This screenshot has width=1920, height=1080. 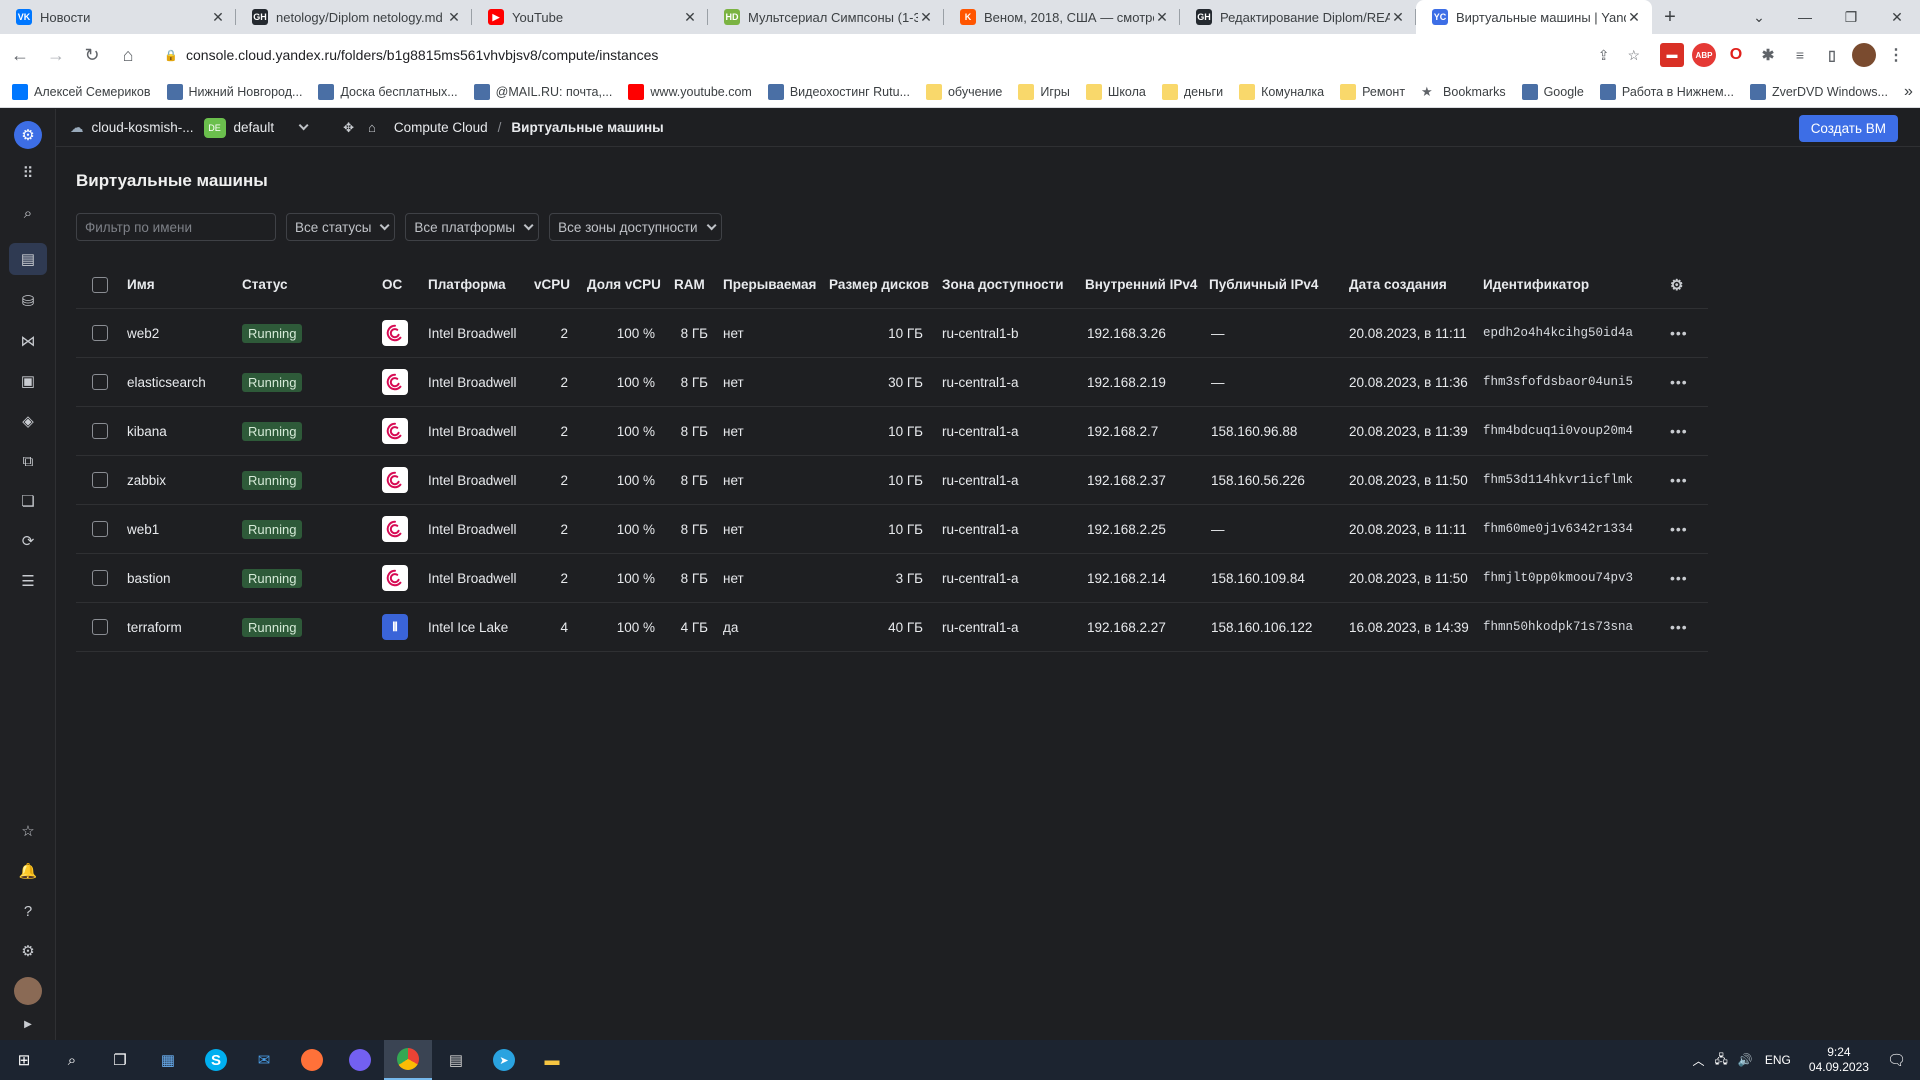 I want to click on images-icon: ▣, so click(x=28, y=381).